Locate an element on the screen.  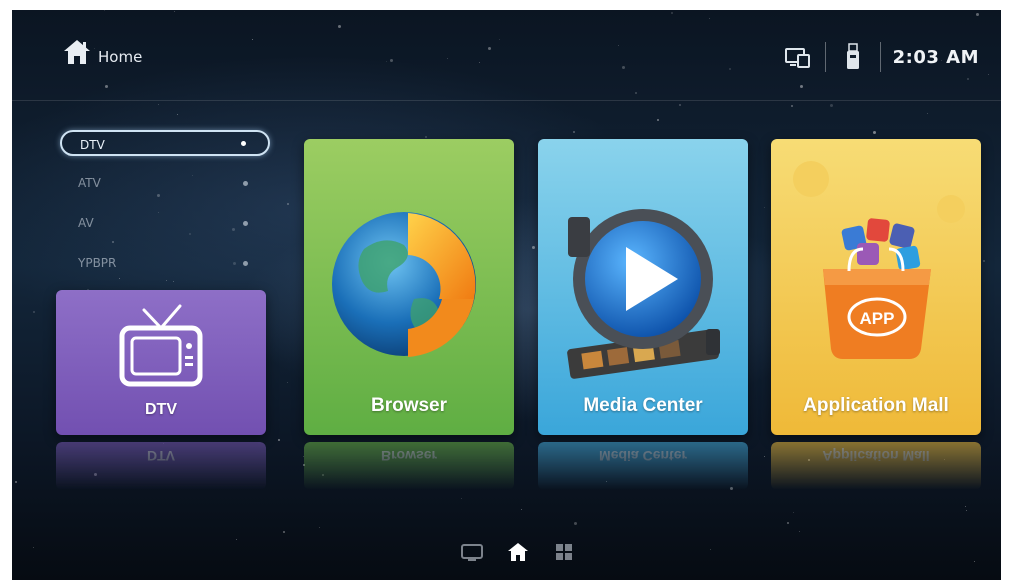
bottom-nav is located at coordinates (518, 552).